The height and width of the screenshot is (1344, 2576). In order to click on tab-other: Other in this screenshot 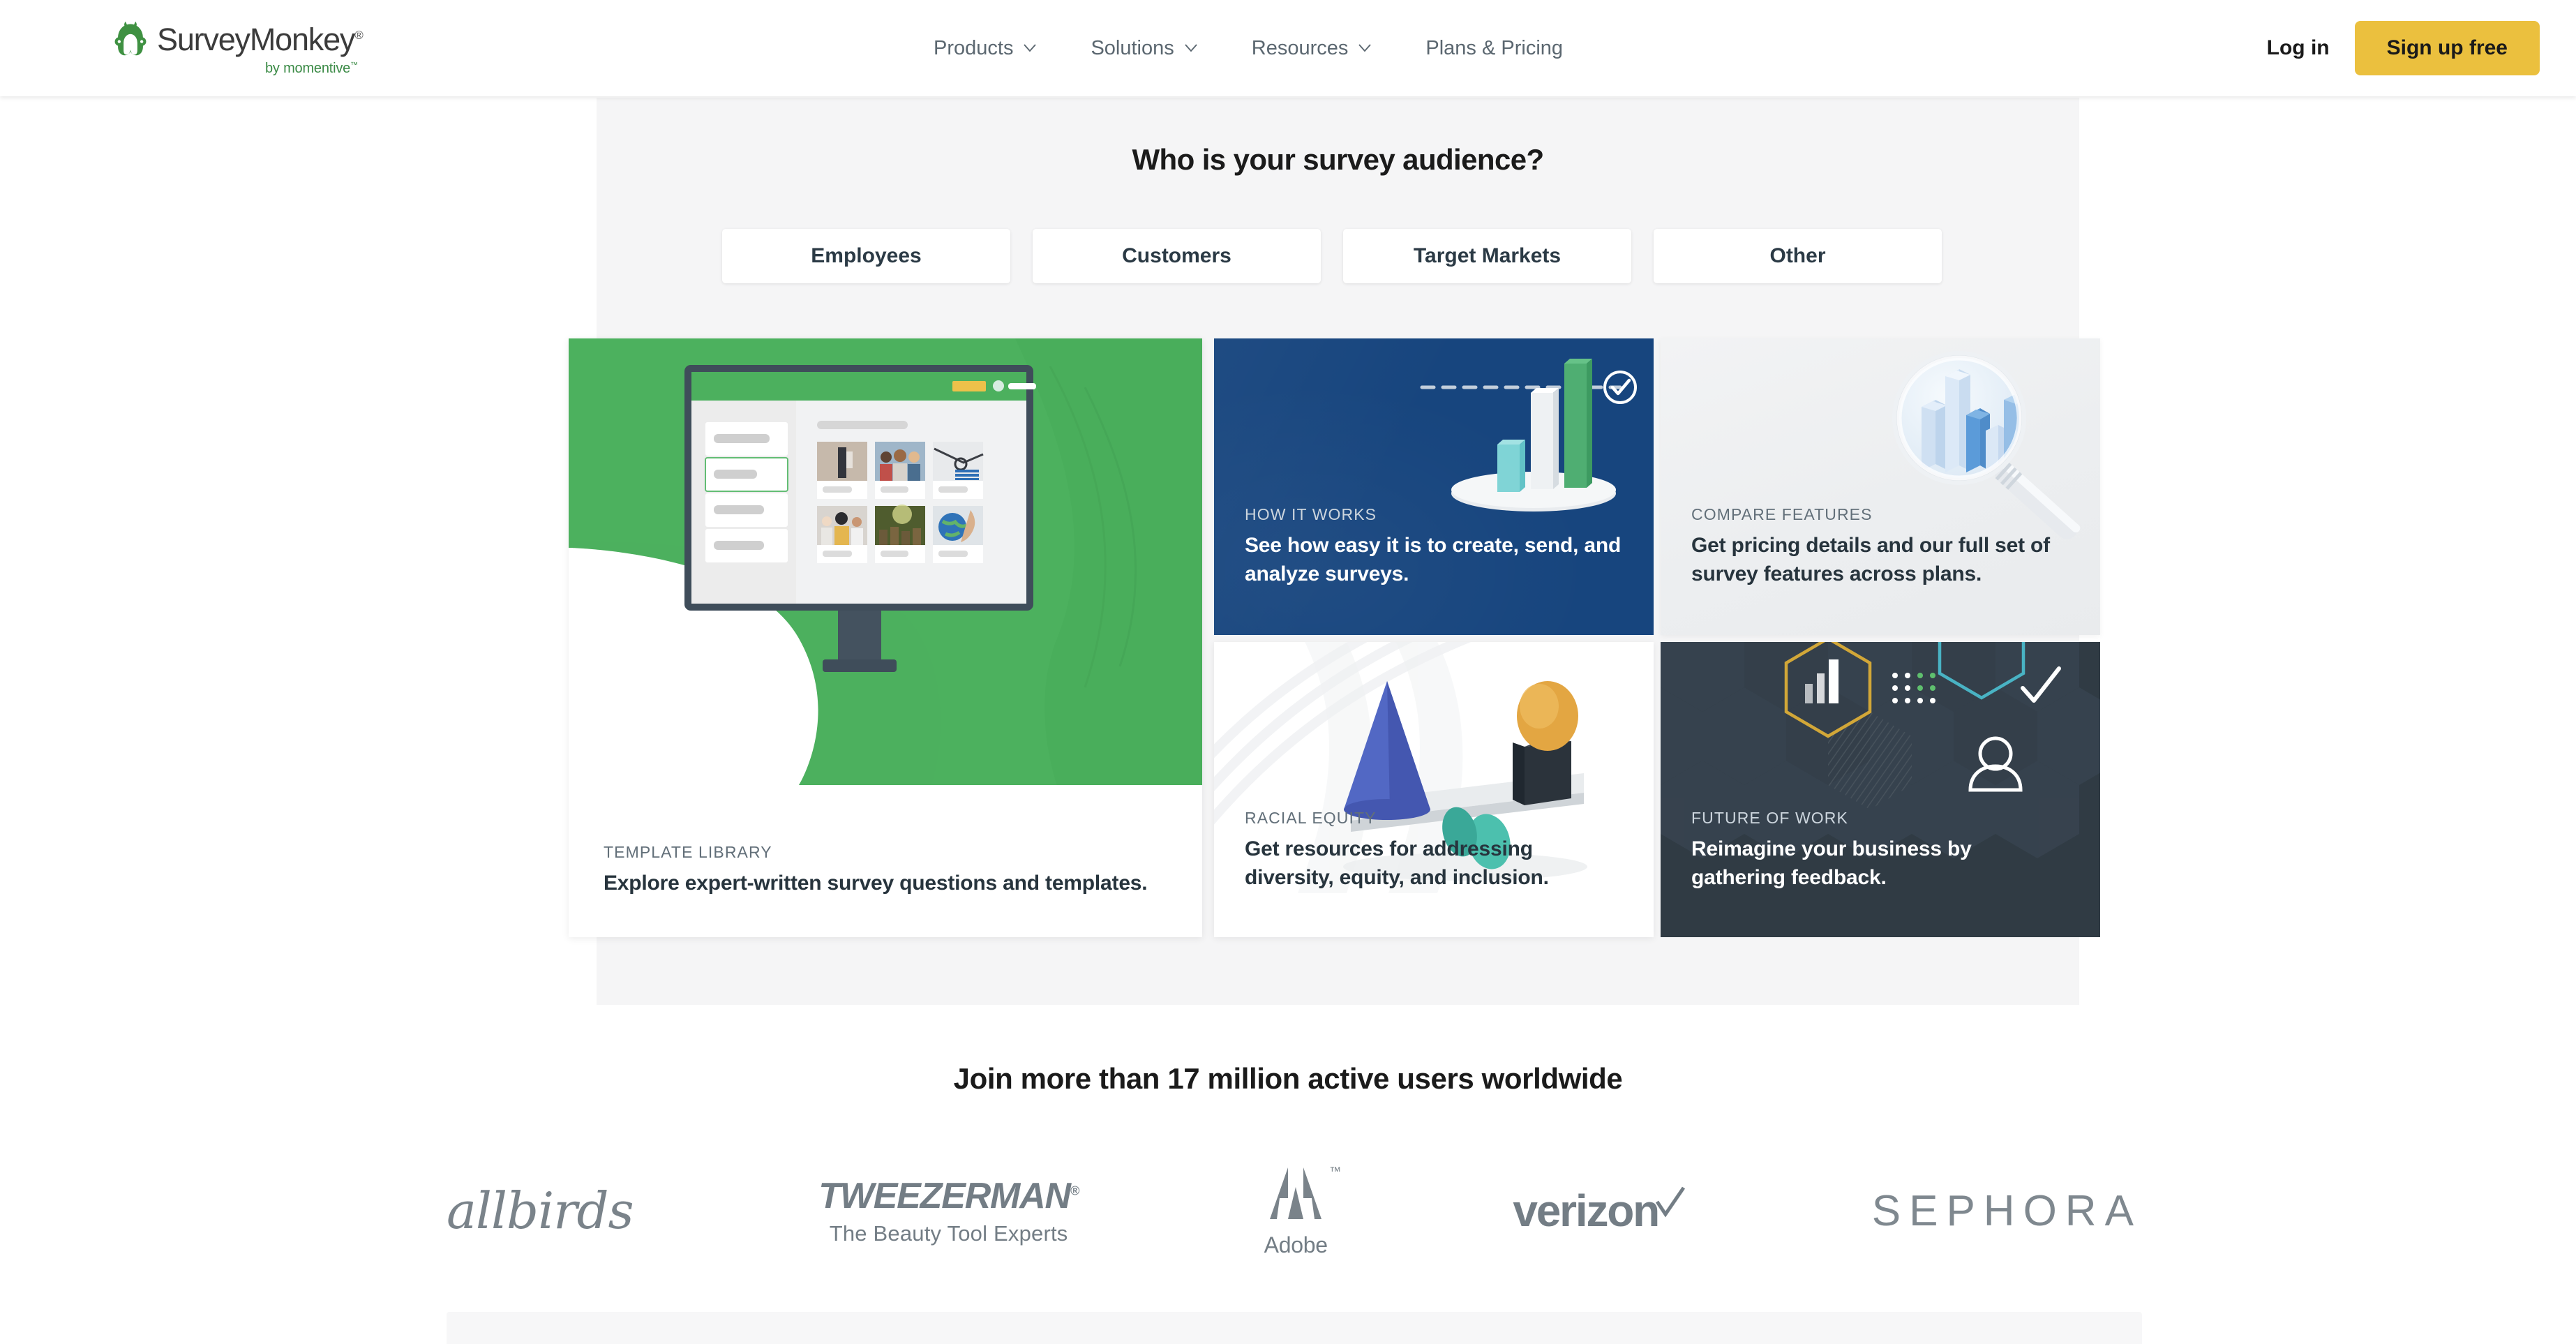, I will do `click(1798, 256)`.